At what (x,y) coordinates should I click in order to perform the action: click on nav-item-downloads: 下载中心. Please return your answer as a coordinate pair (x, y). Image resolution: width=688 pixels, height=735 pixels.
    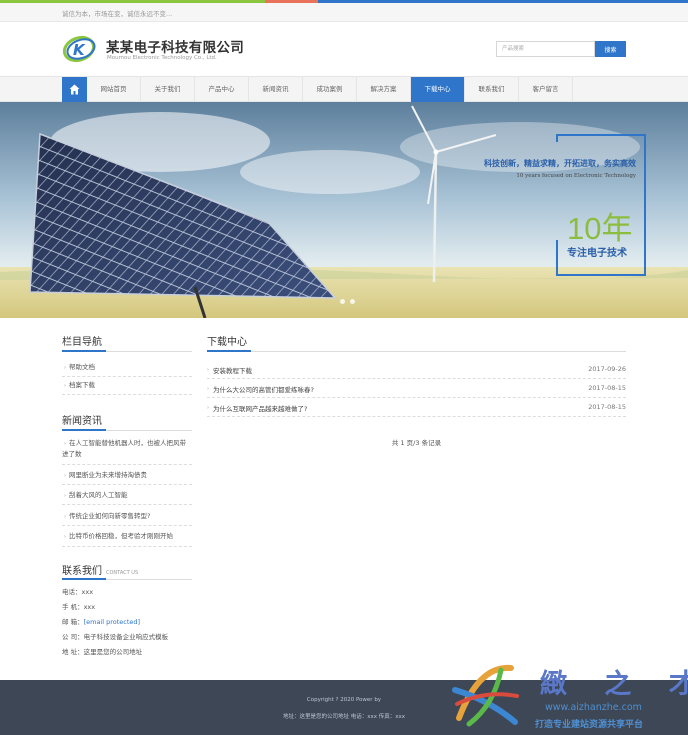
    Looking at the image, I should click on (438, 89).